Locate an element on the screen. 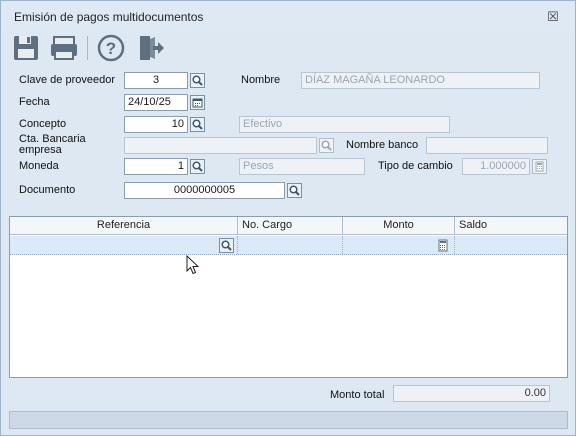 The height and width of the screenshot is (436, 576). exit-icon is located at coordinates (152, 48).